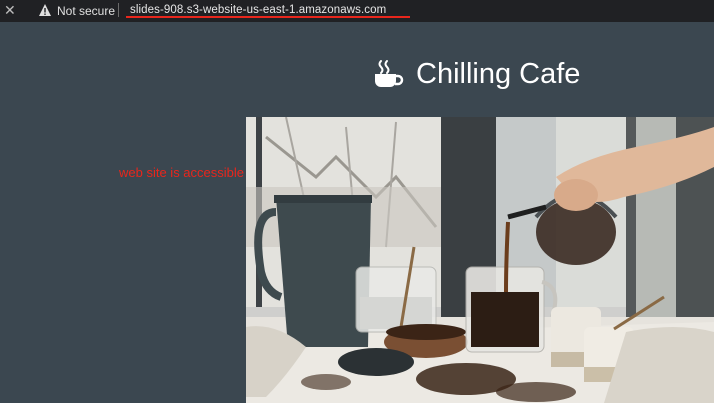 Image resolution: width=714 pixels, height=403 pixels. What do you see at coordinates (45, 10) in the screenshot?
I see `warning-icon` at bounding box center [45, 10].